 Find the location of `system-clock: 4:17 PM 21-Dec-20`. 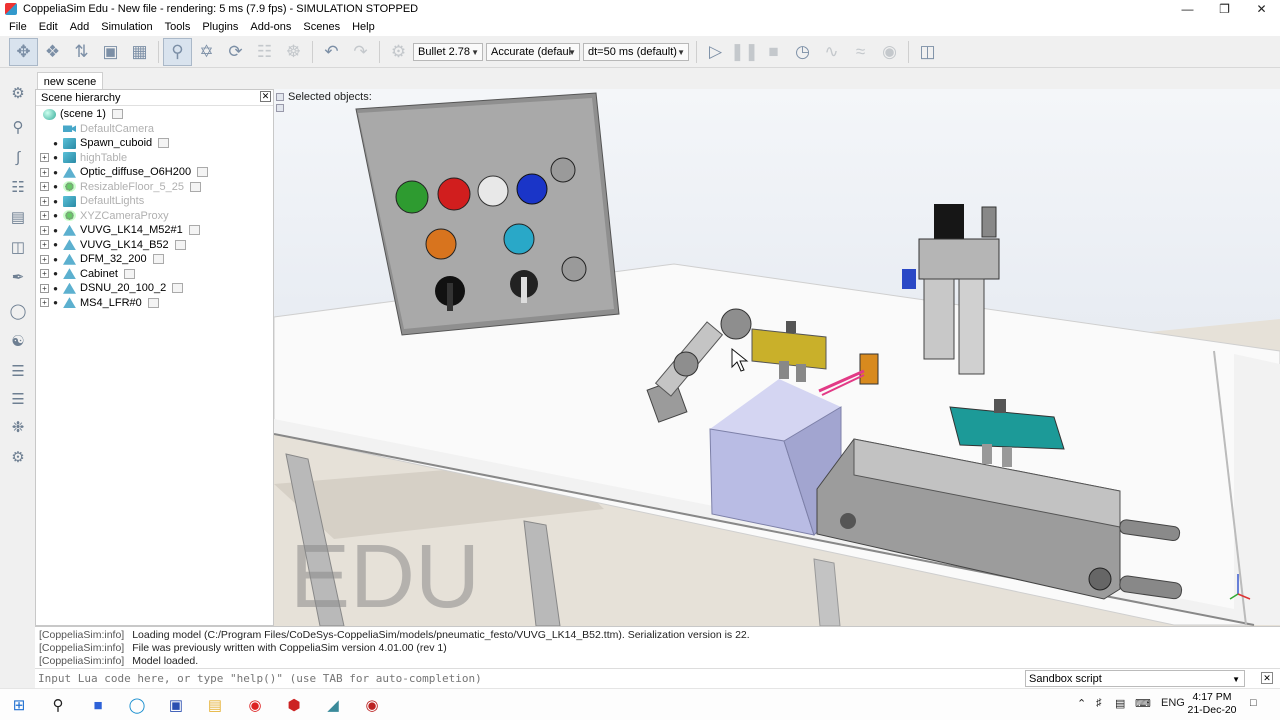

system-clock: 4:17 PM 21-Dec-20 is located at coordinates (1212, 704).